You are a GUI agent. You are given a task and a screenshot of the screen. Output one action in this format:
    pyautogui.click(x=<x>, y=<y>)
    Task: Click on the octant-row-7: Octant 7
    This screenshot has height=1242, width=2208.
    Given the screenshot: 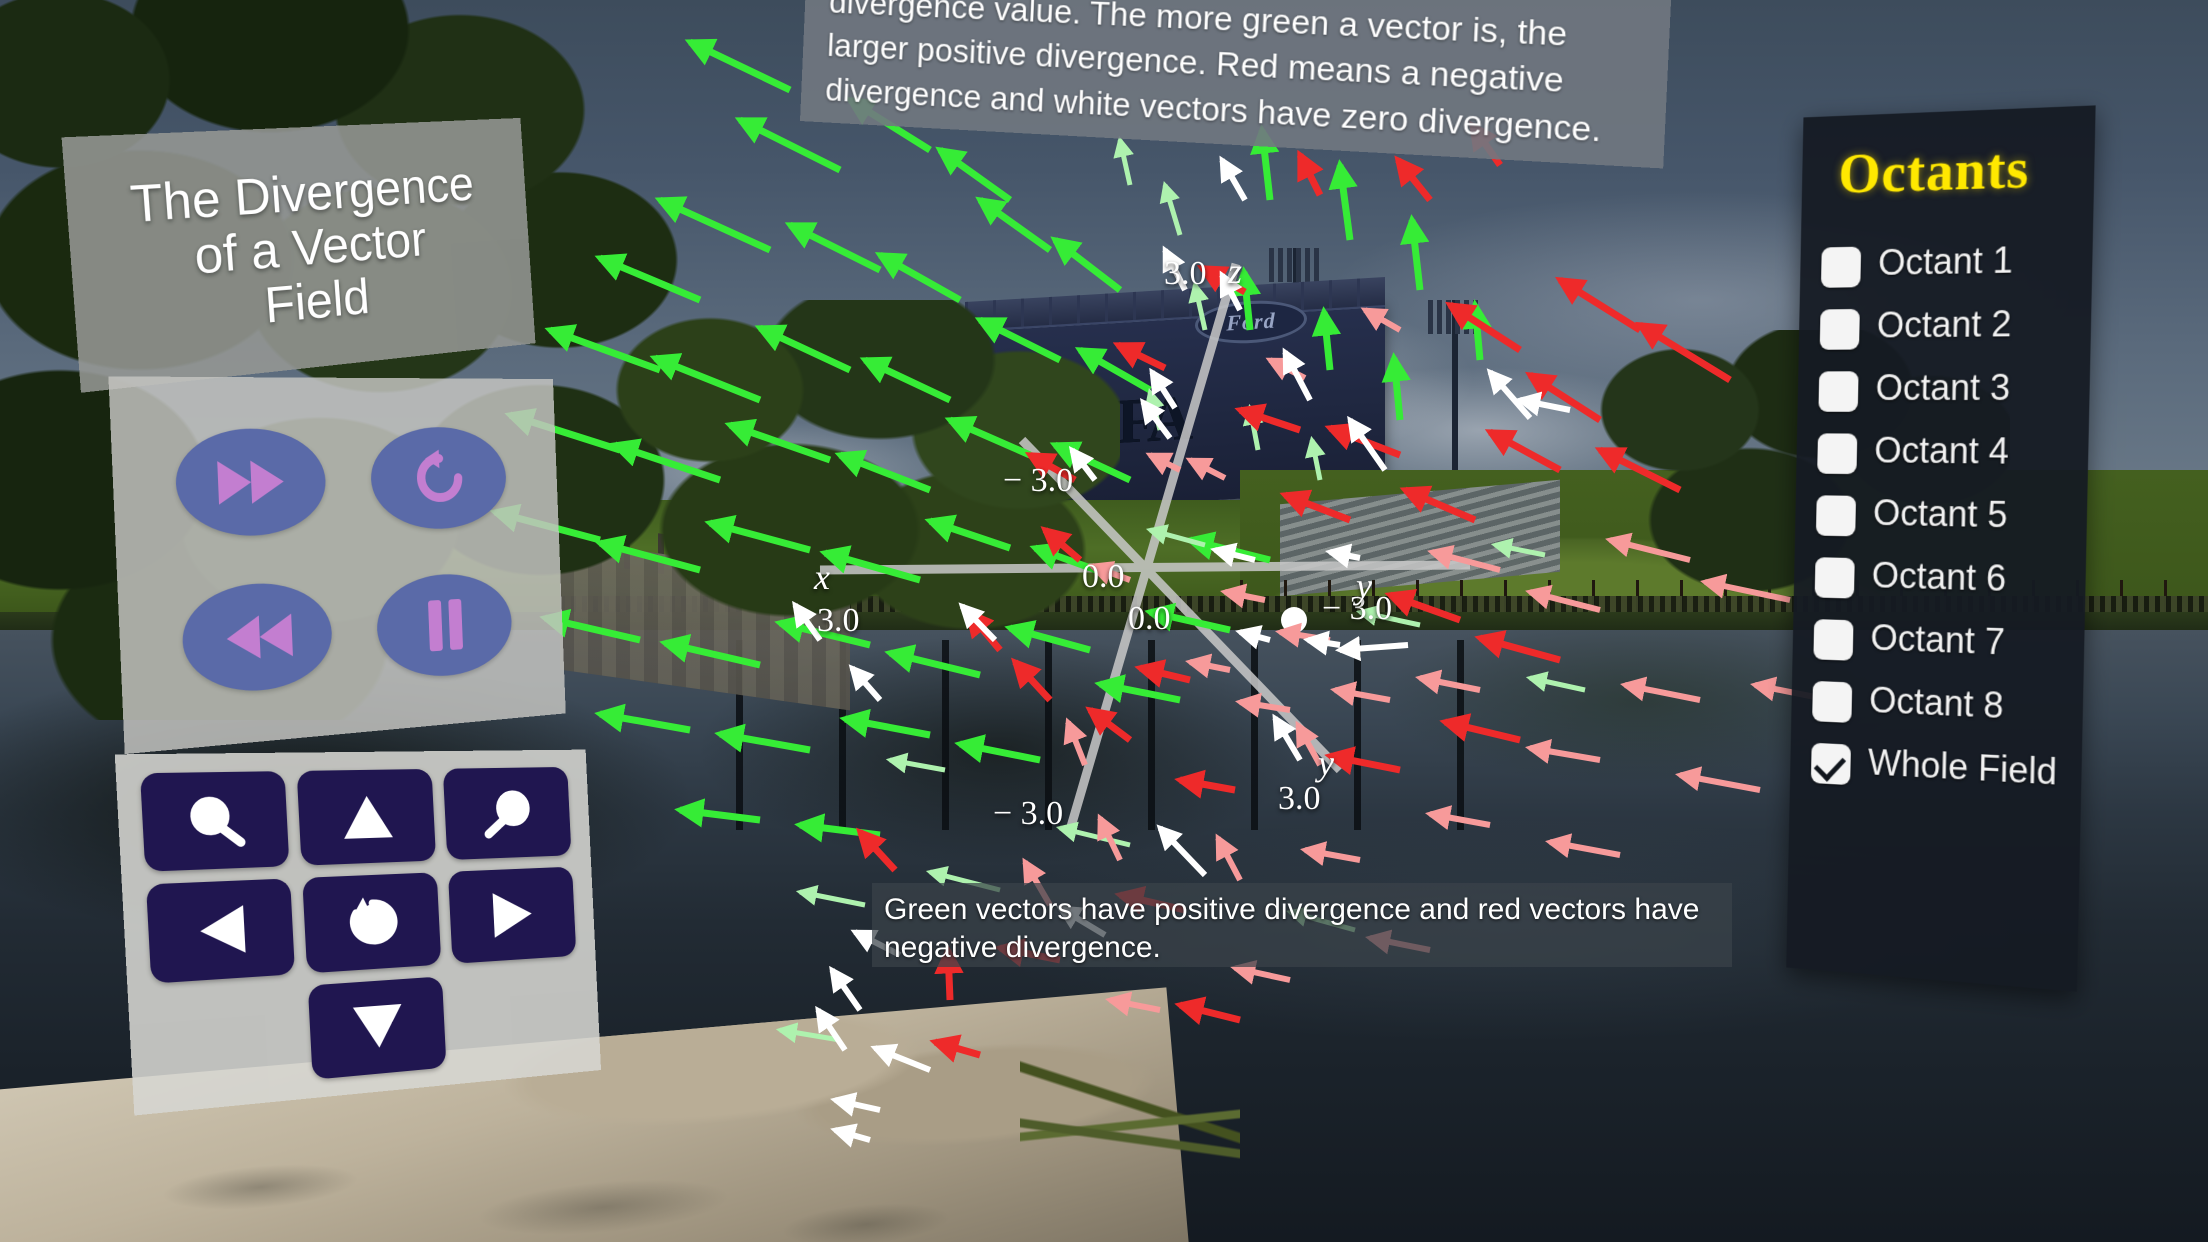 What is the action you would take?
    pyautogui.click(x=1939, y=642)
    